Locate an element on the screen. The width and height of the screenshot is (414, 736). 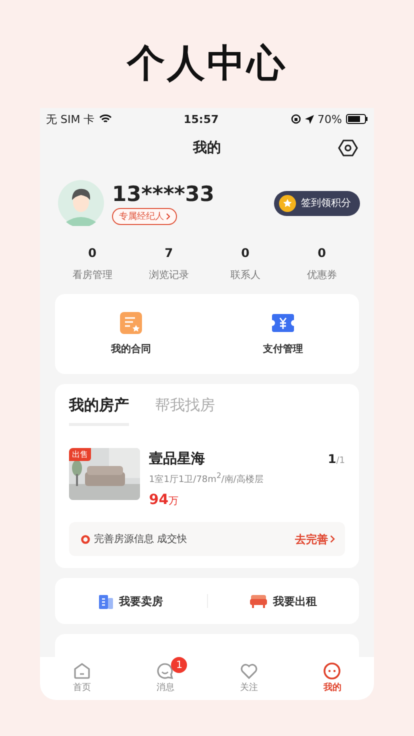
listing-details: 1室1厅1卫/78m$^{2}$/南/高楼层 is located at coordinates (206, 478).